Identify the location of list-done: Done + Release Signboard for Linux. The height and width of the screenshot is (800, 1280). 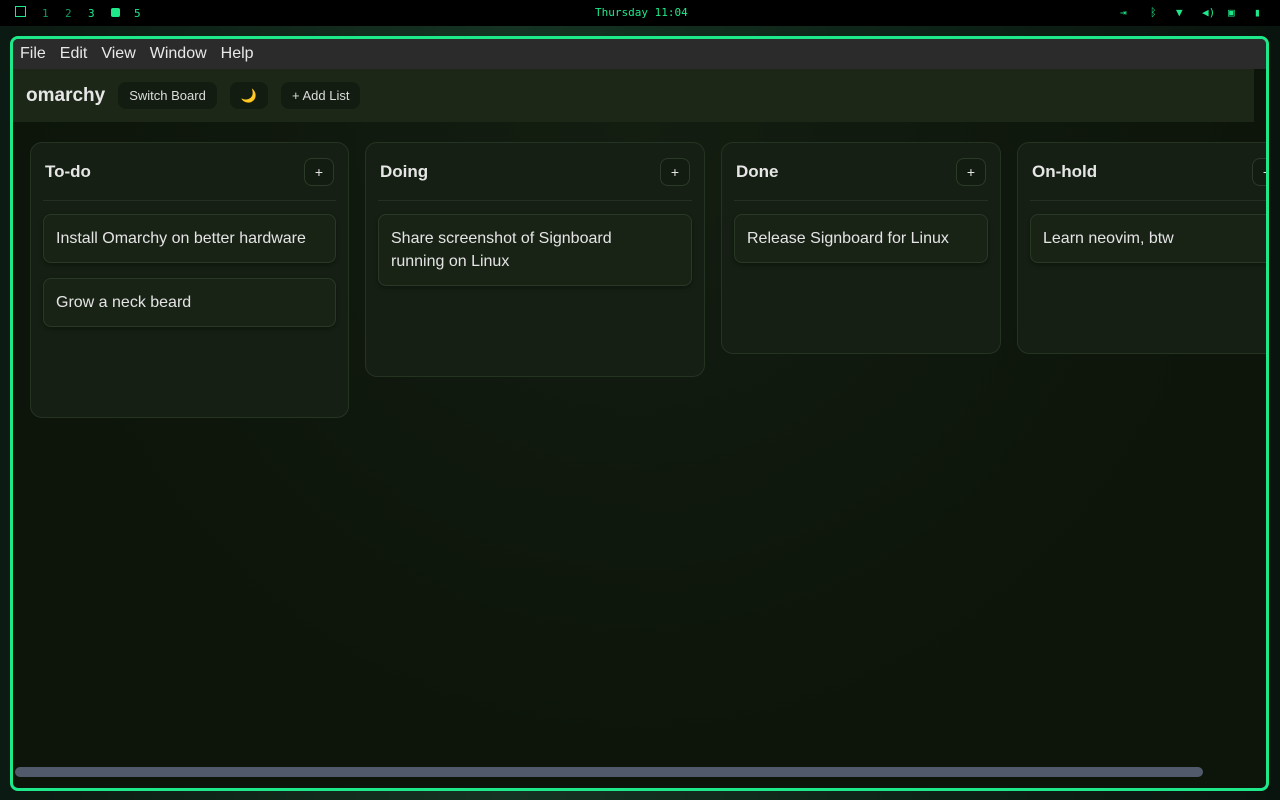
(861, 248).